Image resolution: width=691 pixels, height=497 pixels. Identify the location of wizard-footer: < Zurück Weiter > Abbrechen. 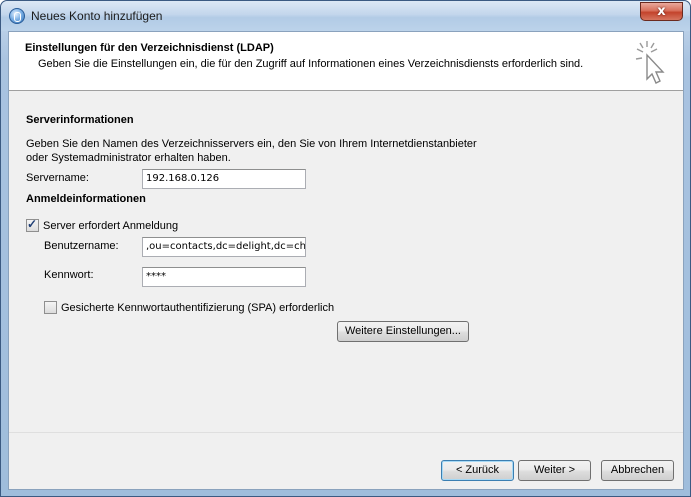
(346, 460).